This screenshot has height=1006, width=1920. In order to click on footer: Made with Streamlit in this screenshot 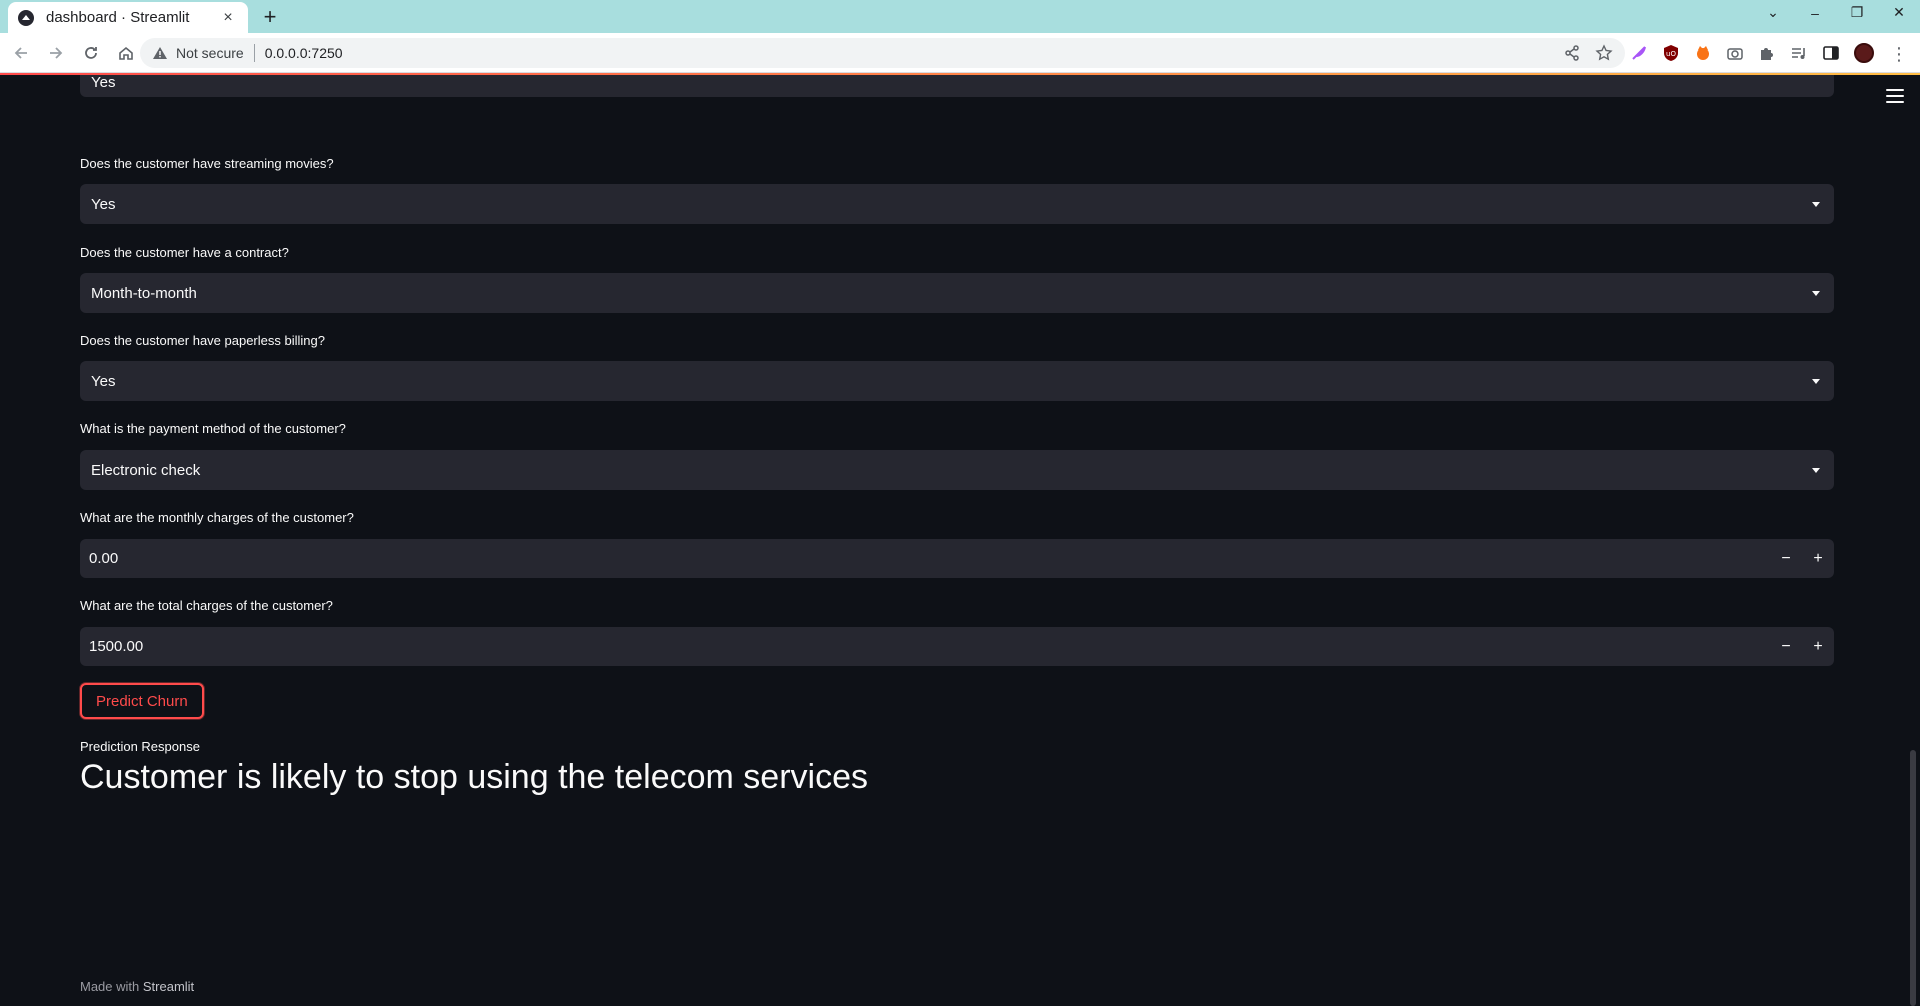, I will do `click(137, 986)`.